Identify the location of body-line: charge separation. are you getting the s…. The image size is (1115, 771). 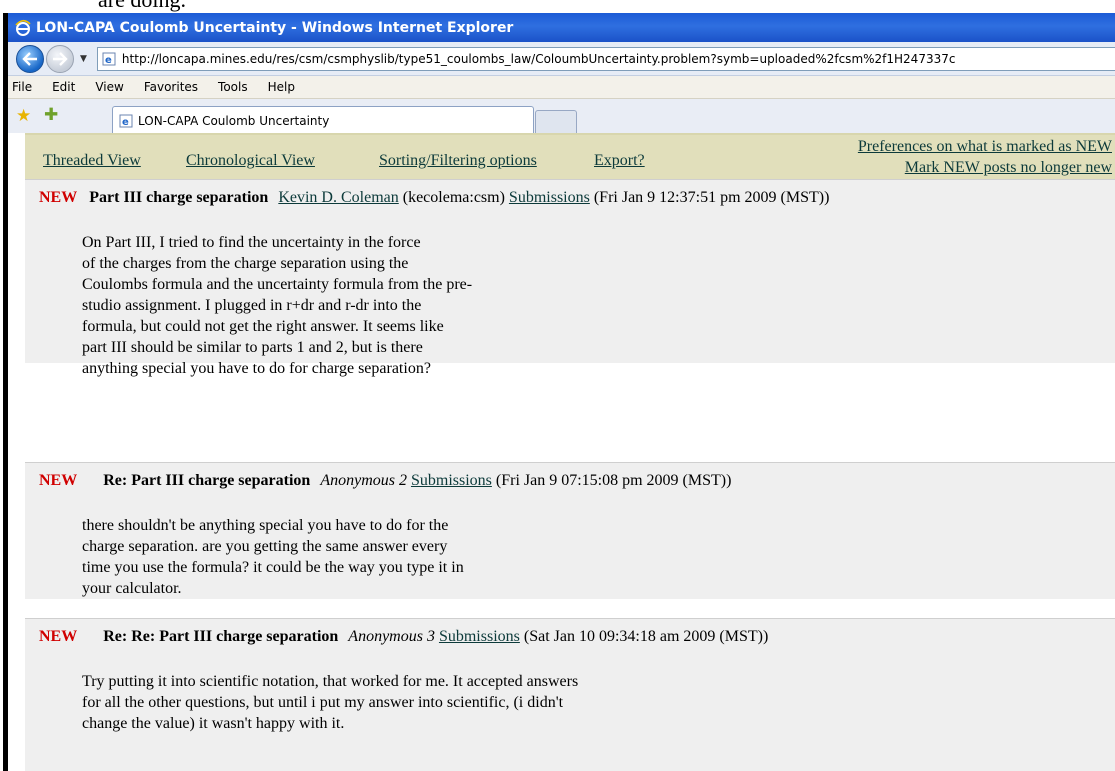
(265, 546).